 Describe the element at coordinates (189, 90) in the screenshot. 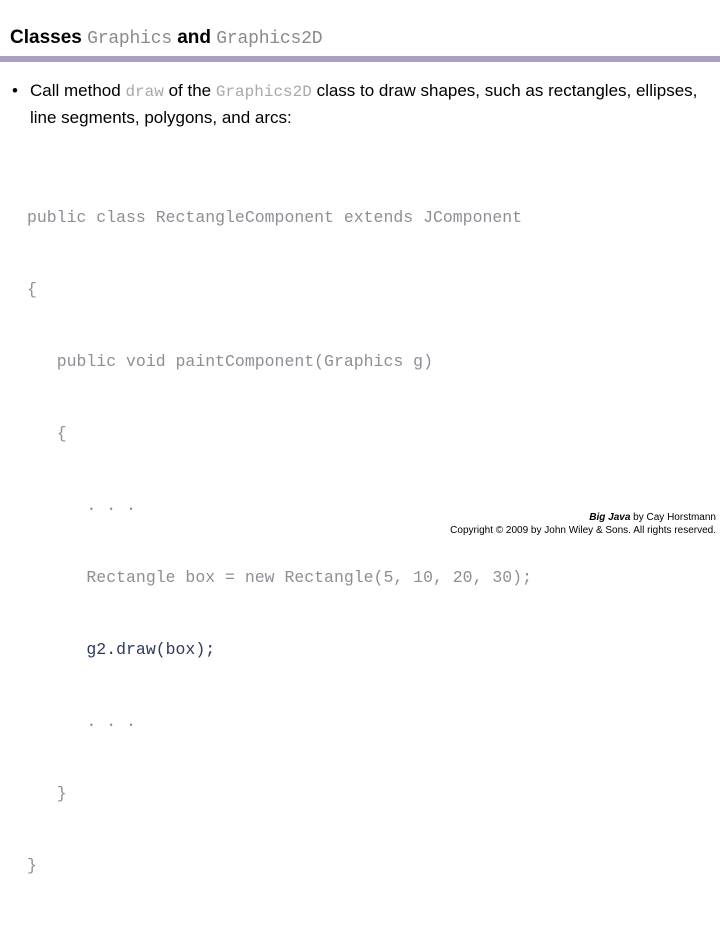

I see `bullet-text-b: of the` at that location.